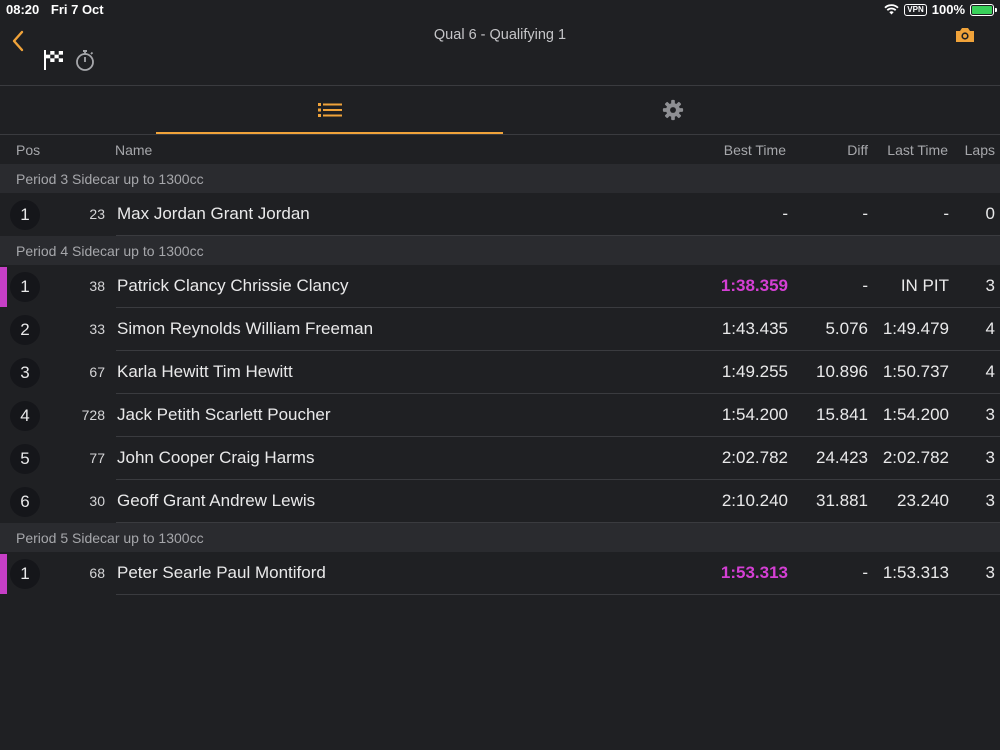 The width and height of the screenshot is (1000, 750). What do you see at coordinates (500, 53) in the screenshot?
I see `nav-bar: Qual 6 - Qualifying 1` at bounding box center [500, 53].